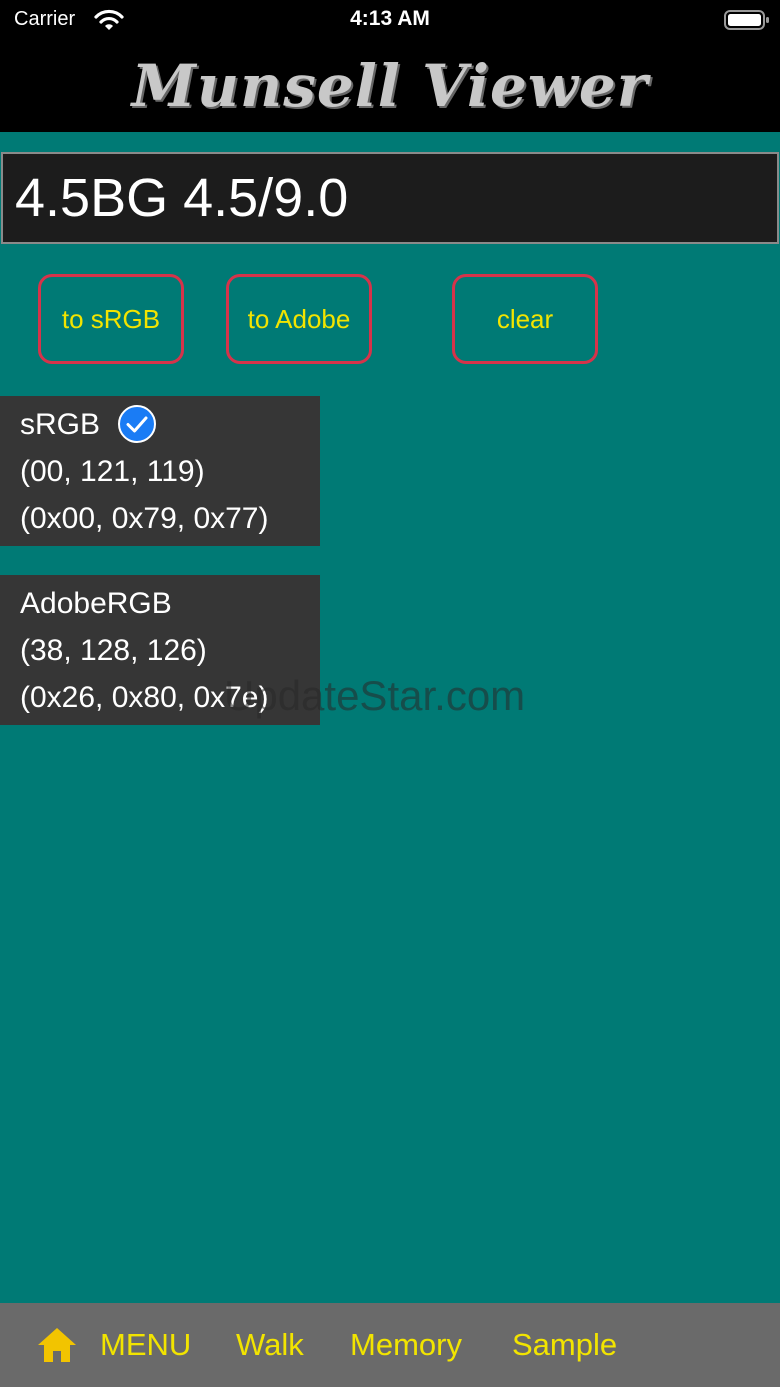 This screenshot has height=1387, width=780. I want to click on srgb-decimal-value: (00, 121, 119), so click(112, 471).